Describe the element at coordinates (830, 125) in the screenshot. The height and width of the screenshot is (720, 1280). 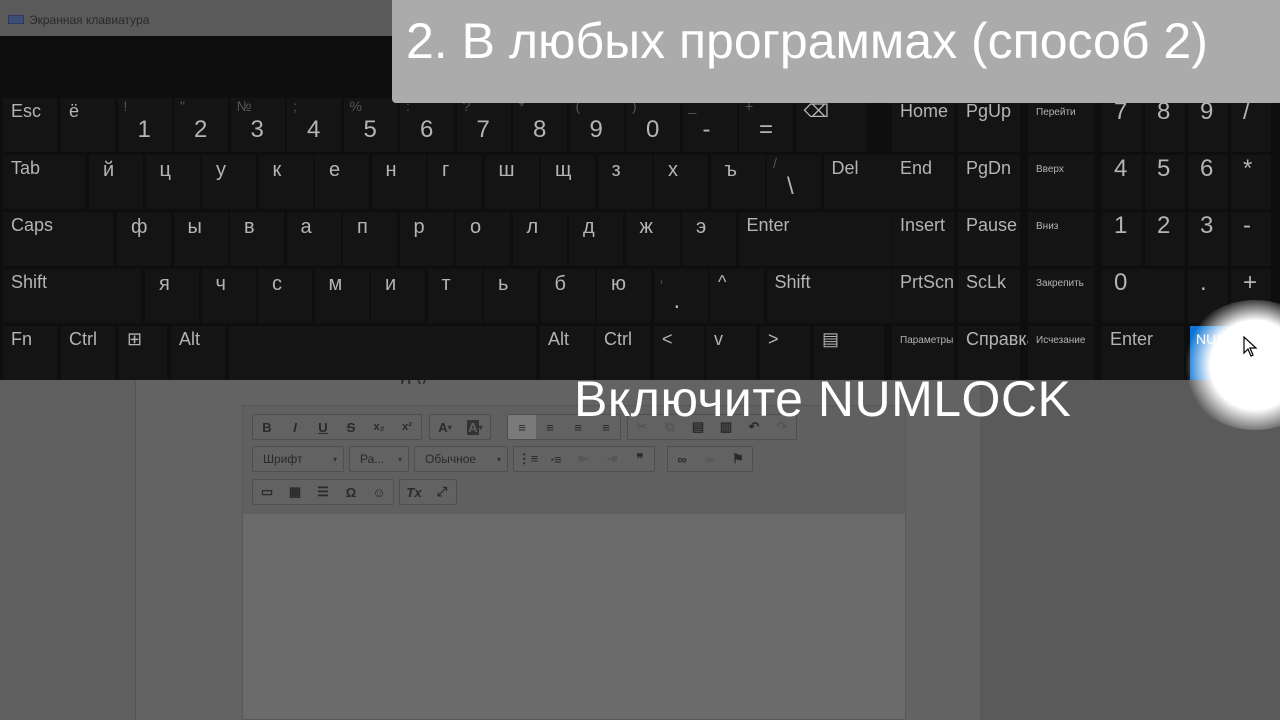
I see `key-backspace: ⌫` at that location.